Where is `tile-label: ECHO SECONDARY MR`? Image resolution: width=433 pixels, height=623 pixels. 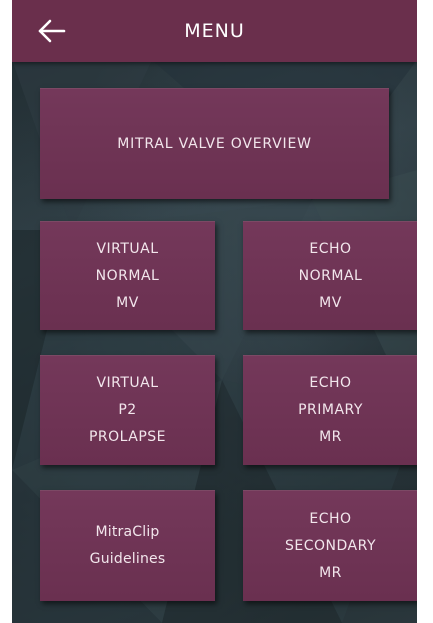 tile-label: ECHO SECONDARY MR is located at coordinates (330, 545).